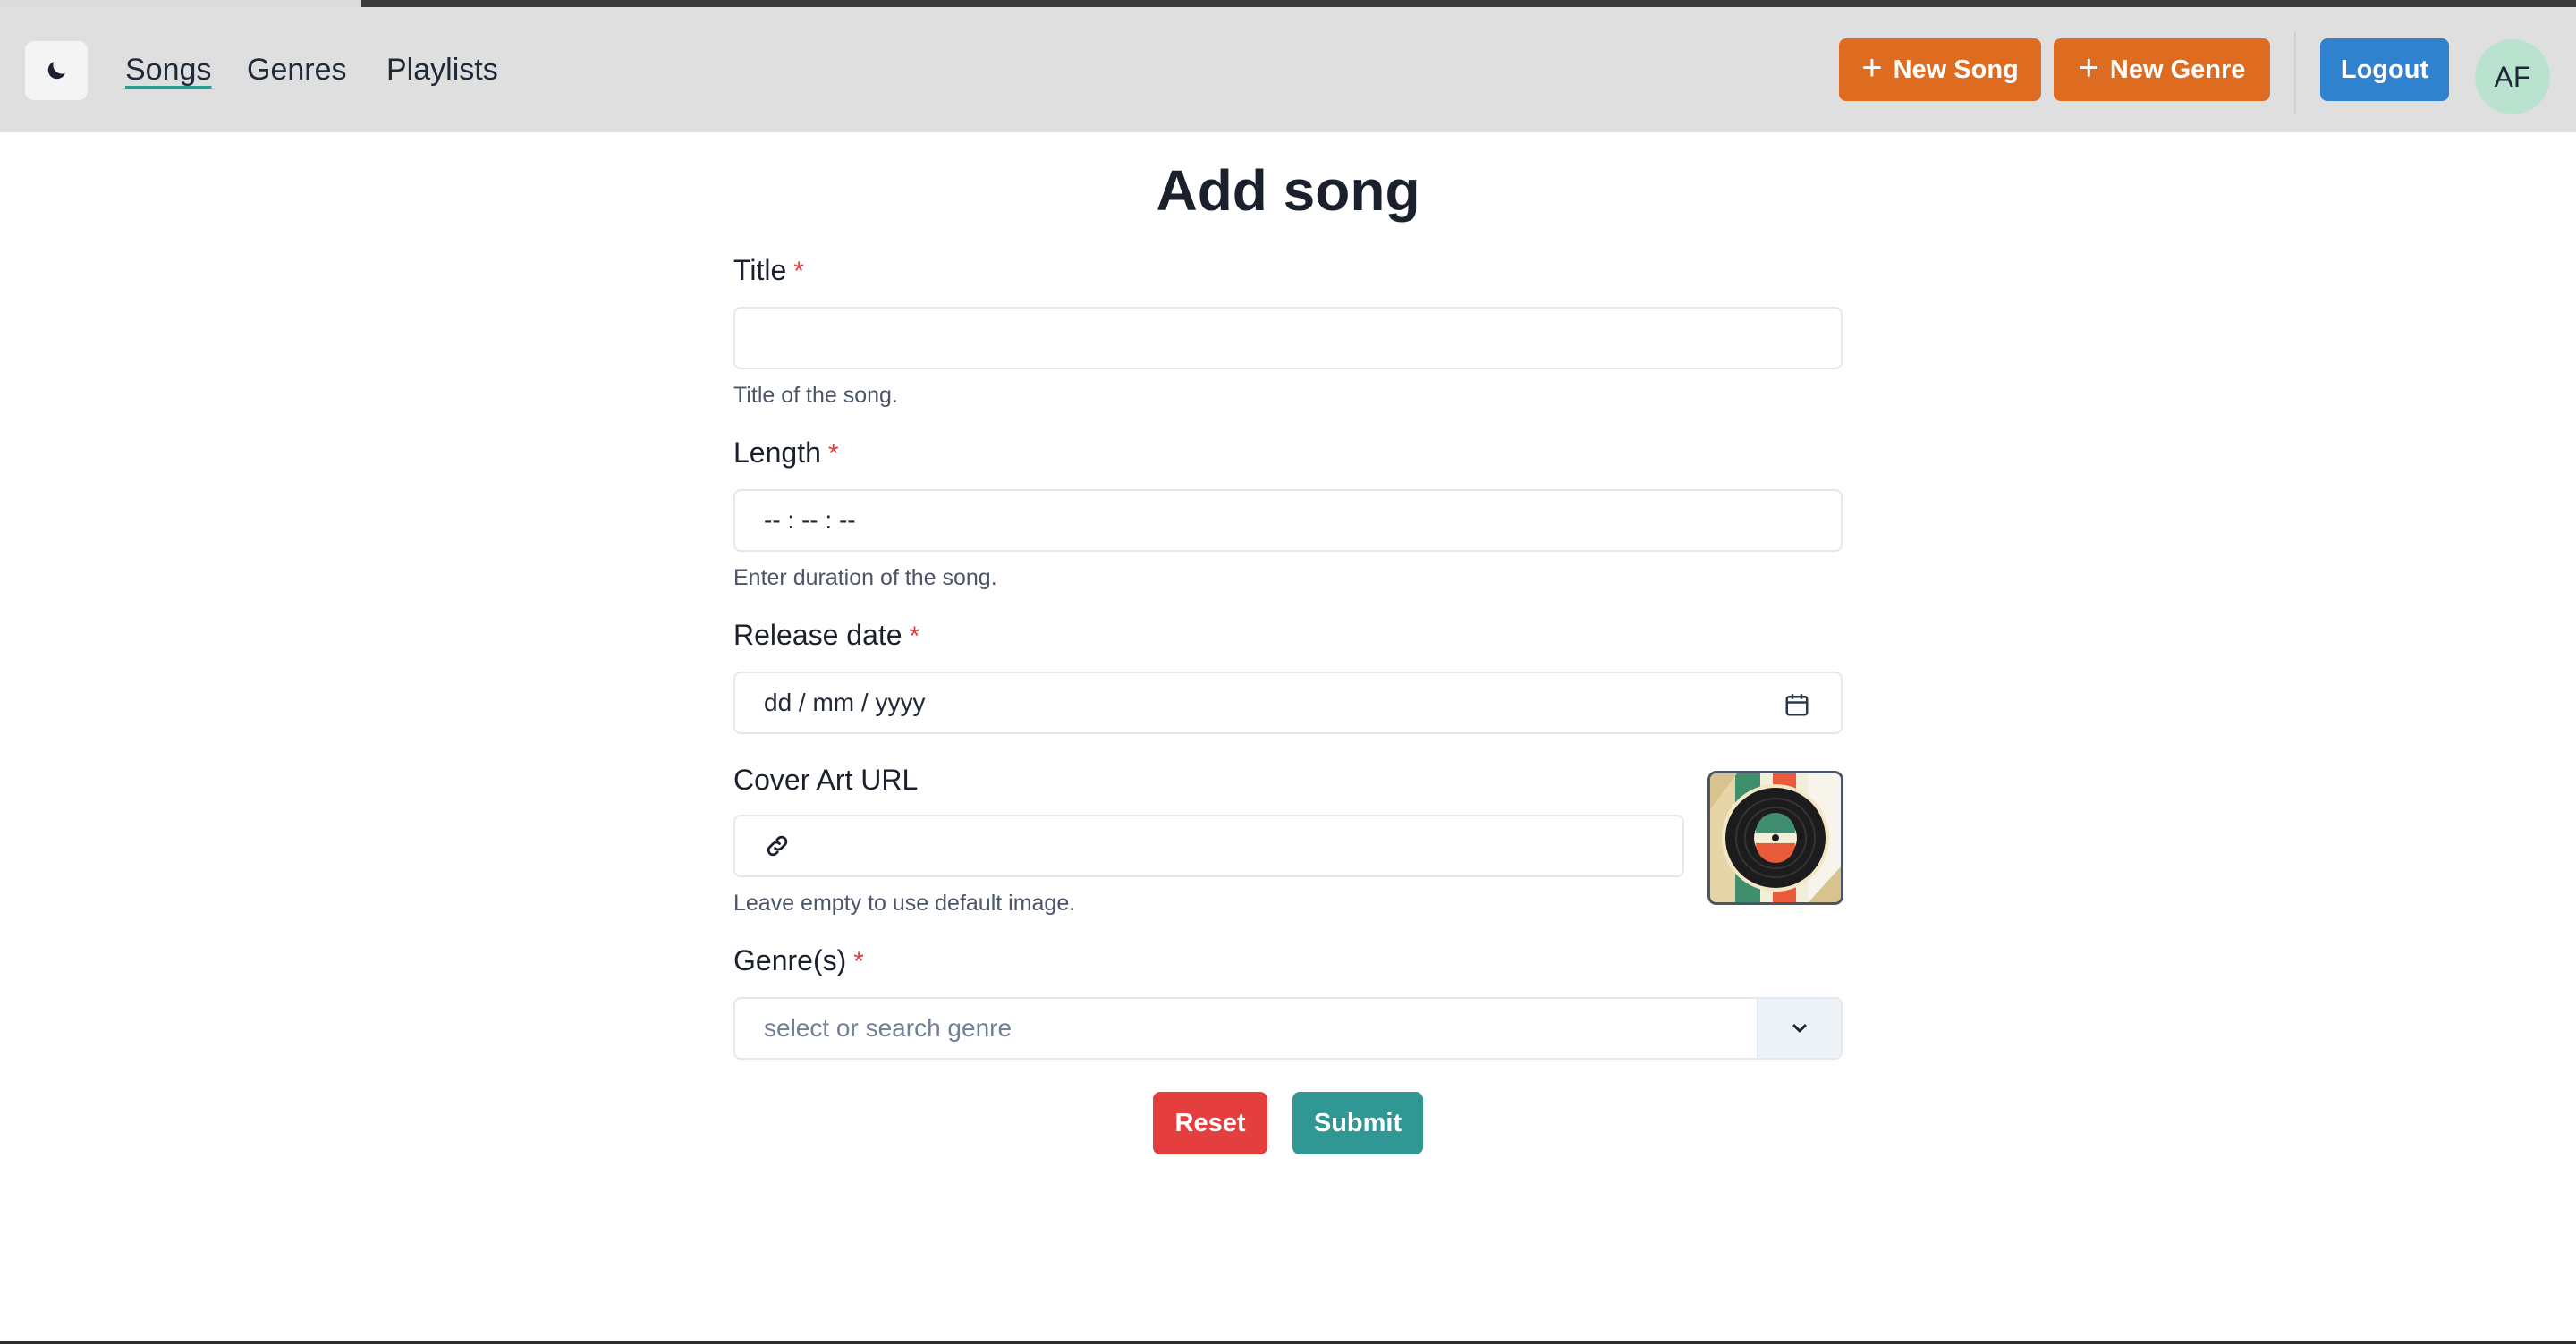 This screenshot has width=2576, height=1344. I want to click on nav-link-songs: Songs, so click(168, 70).